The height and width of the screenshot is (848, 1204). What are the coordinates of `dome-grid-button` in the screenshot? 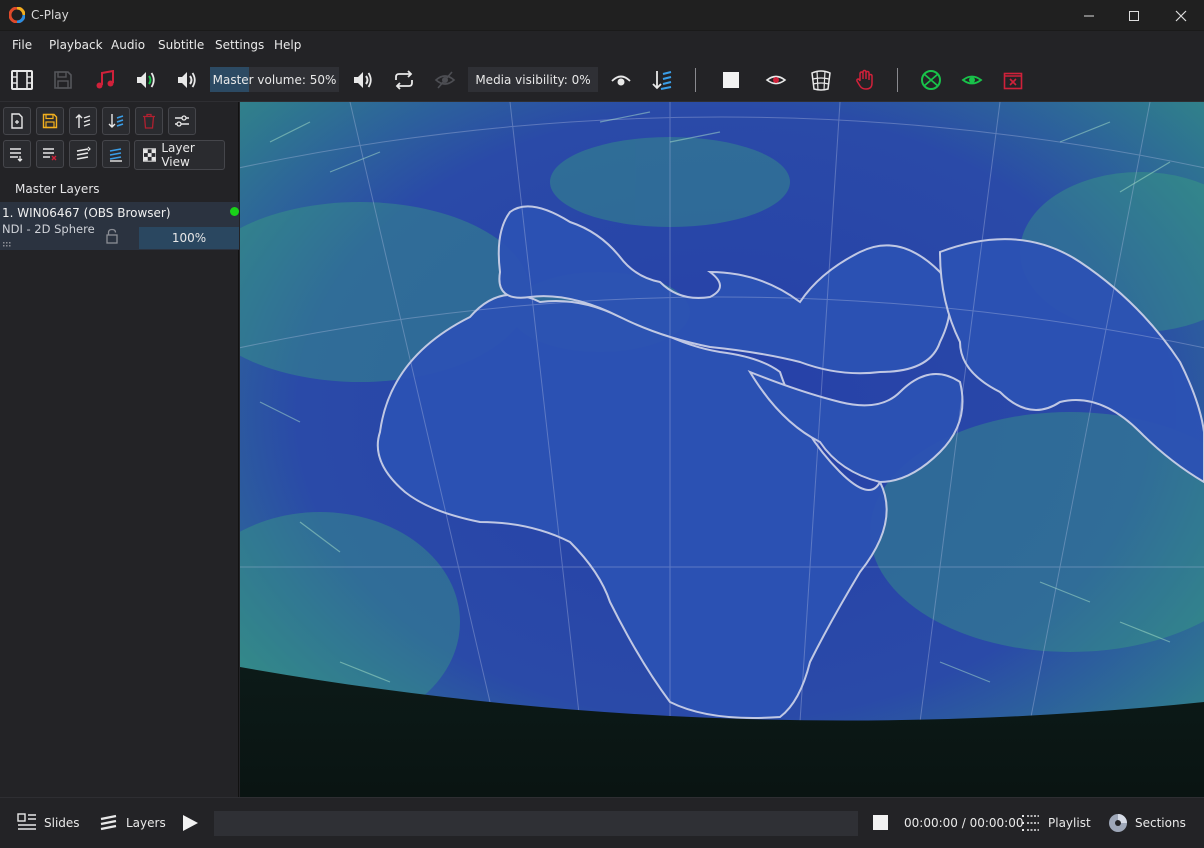 It's located at (821, 80).